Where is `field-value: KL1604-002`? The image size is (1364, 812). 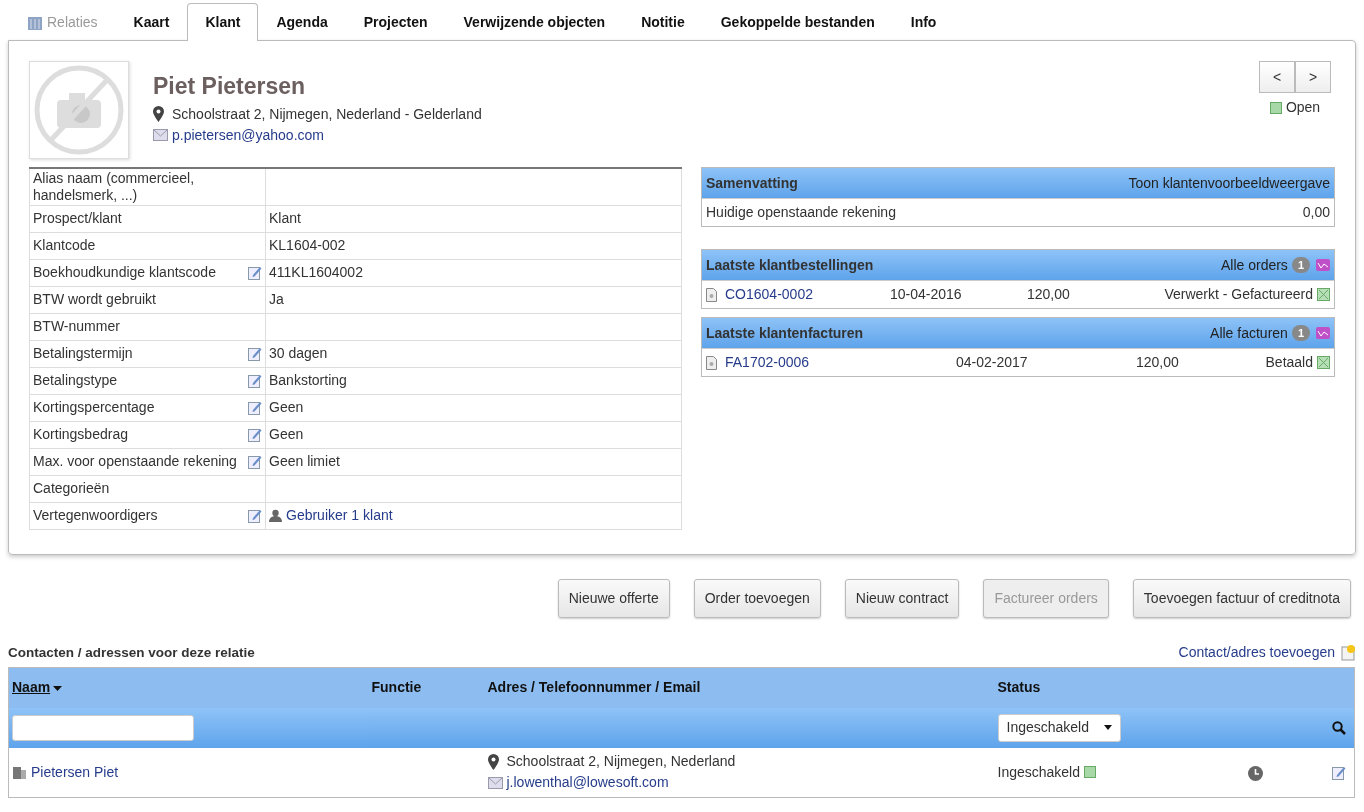 field-value: KL1604-002 is located at coordinates (307, 245).